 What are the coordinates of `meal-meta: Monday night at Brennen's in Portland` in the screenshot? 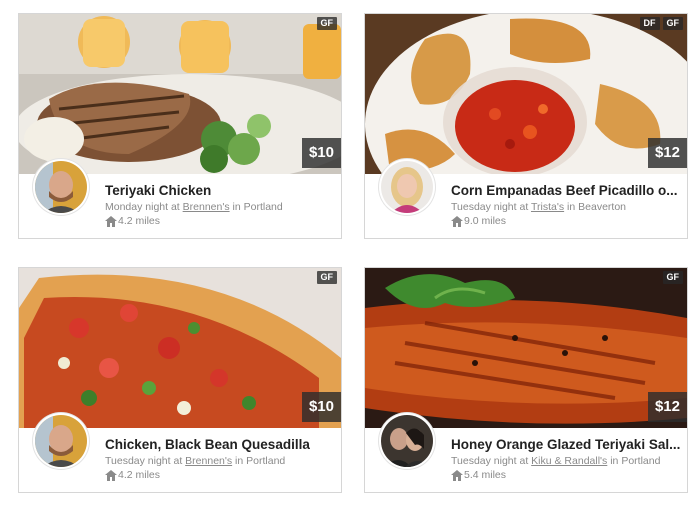 It's located at (194, 207).